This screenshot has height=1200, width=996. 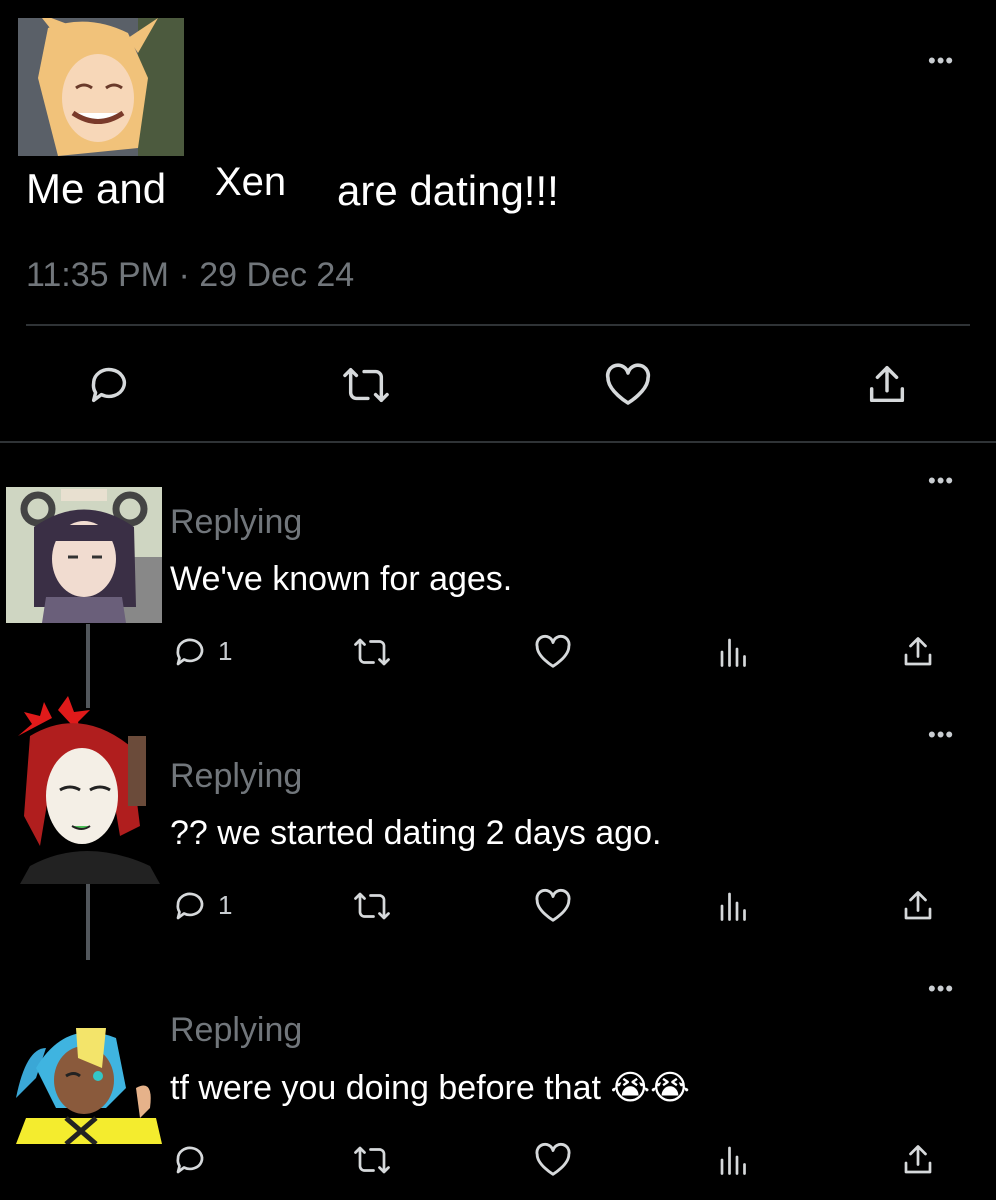 What do you see at coordinates (416, 833) in the screenshot?
I see `reply-text: ?? we started dating 2 days ago.` at bounding box center [416, 833].